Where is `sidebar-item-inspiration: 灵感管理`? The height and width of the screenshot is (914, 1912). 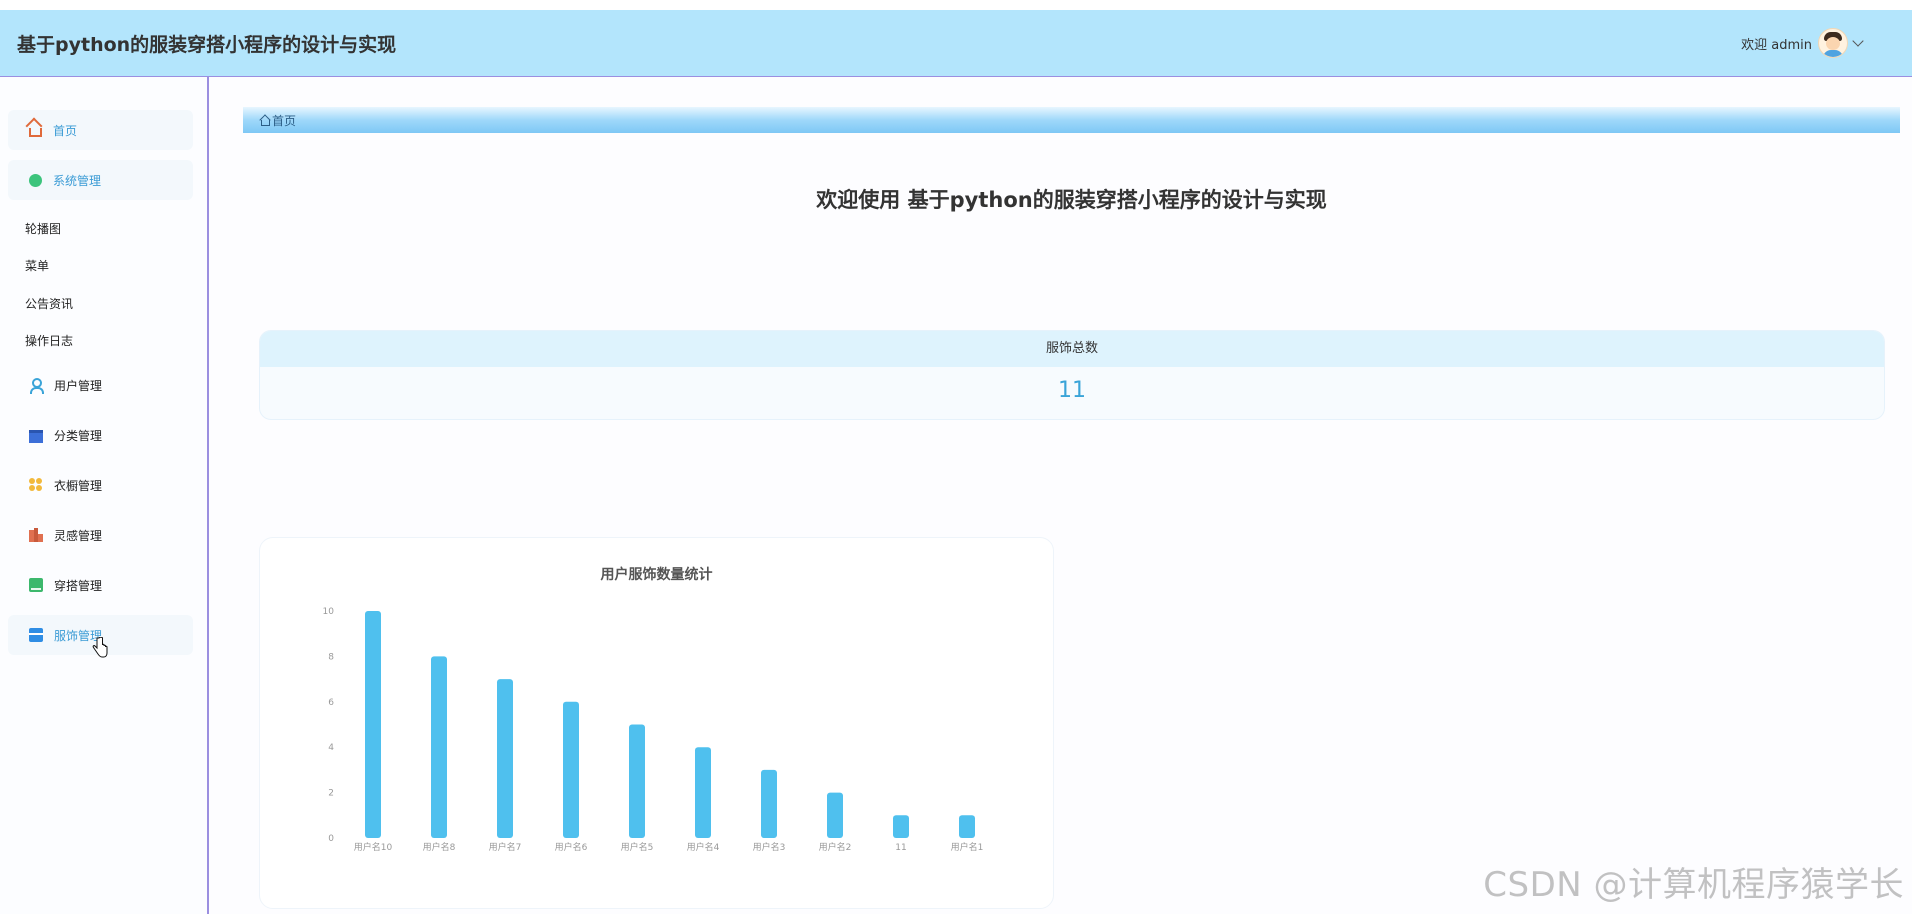
sidebar-item-inspiration: 灵感管理 is located at coordinates (100, 535).